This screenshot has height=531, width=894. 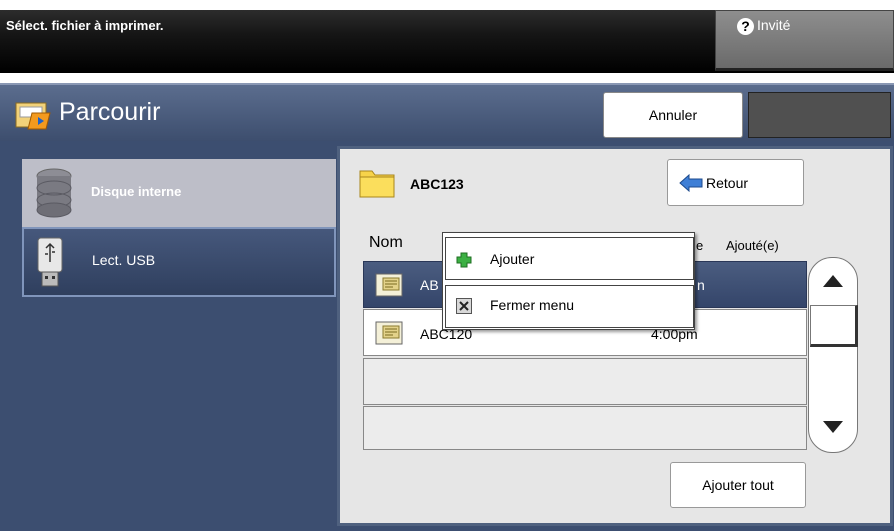 What do you see at coordinates (179, 262) in the screenshot?
I see `sidebar-item-usb` at bounding box center [179, 262].